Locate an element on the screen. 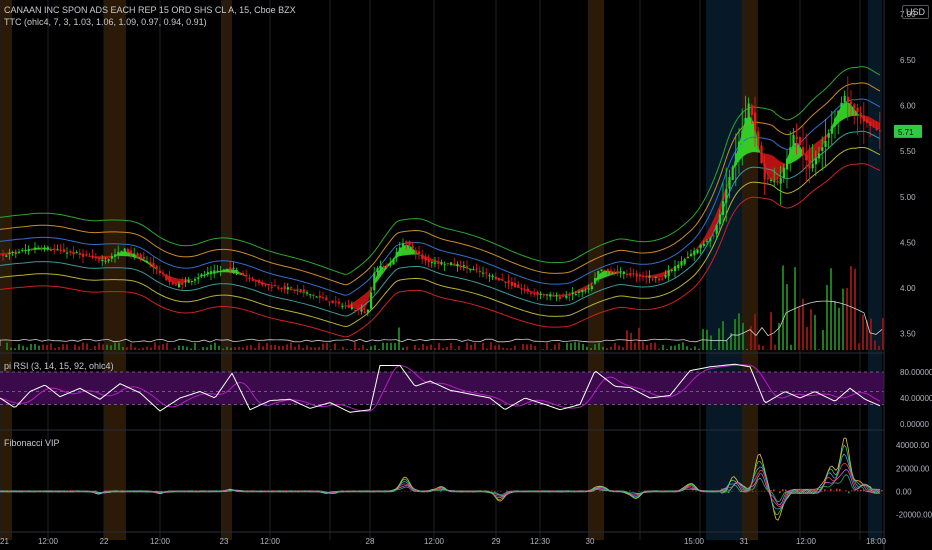 This screenshot has height=550, width=932. price-tick-label: 5.50 is located at coordinates (908, 151).